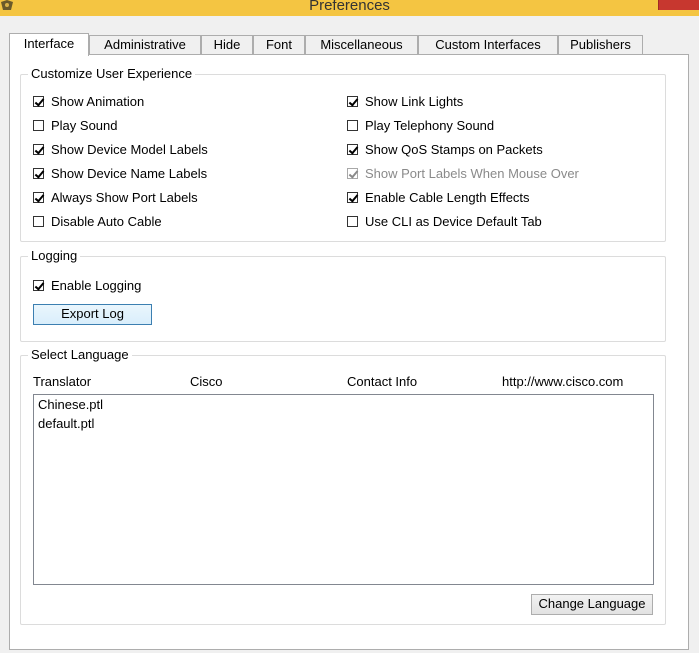 The image size is (699, 653). I want to click on checkbox-label: Play Telephony Sound, so click(430, 125).